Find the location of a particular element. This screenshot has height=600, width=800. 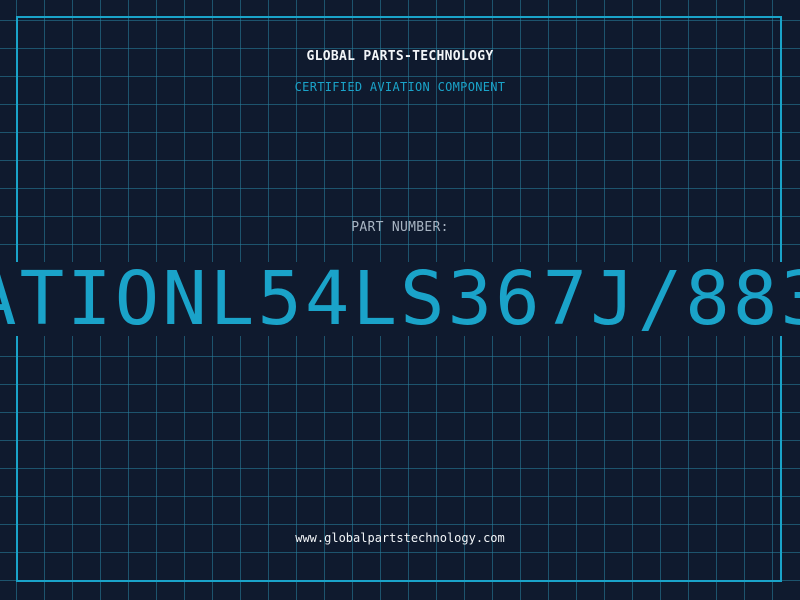

part-number-value: ATIONL54LS367J/883 is located at coordinates (400, 299).